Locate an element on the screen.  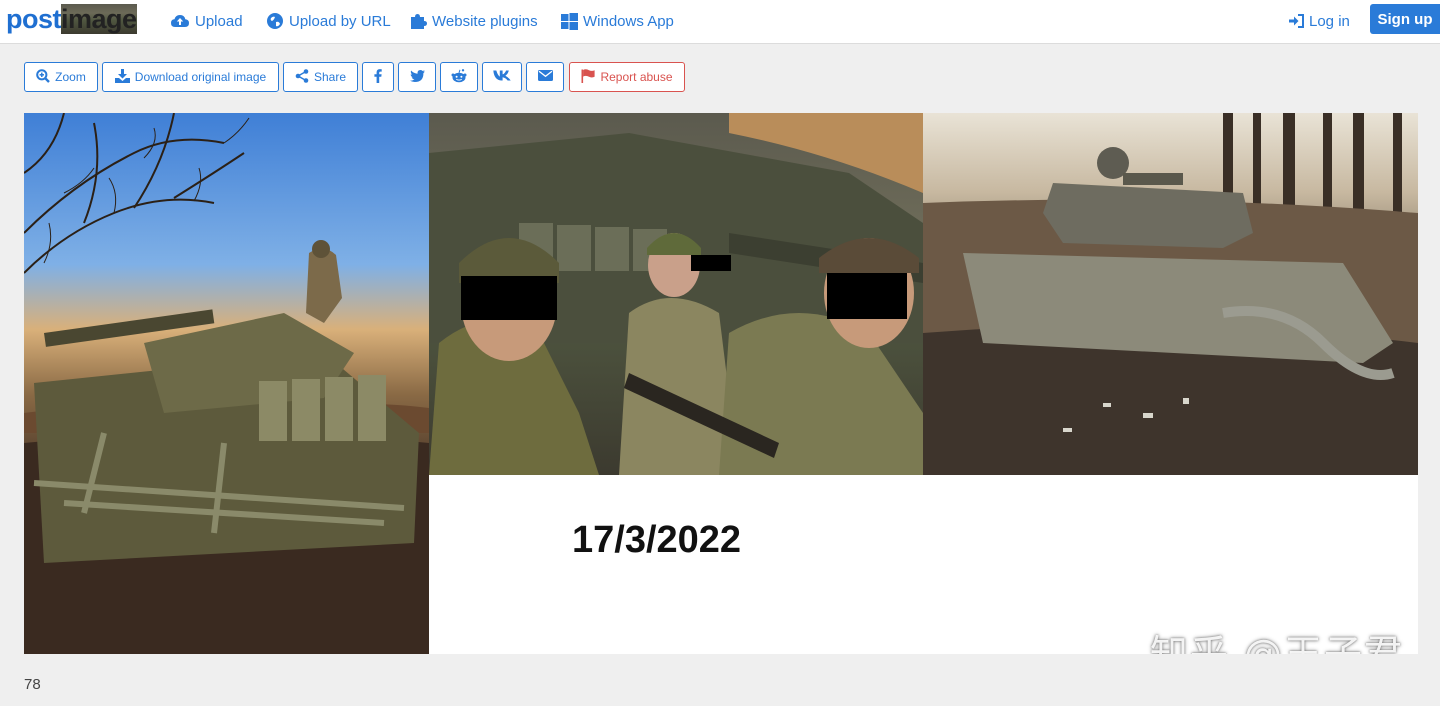
logo-text-part1: post is located at coordinates (34, 19).